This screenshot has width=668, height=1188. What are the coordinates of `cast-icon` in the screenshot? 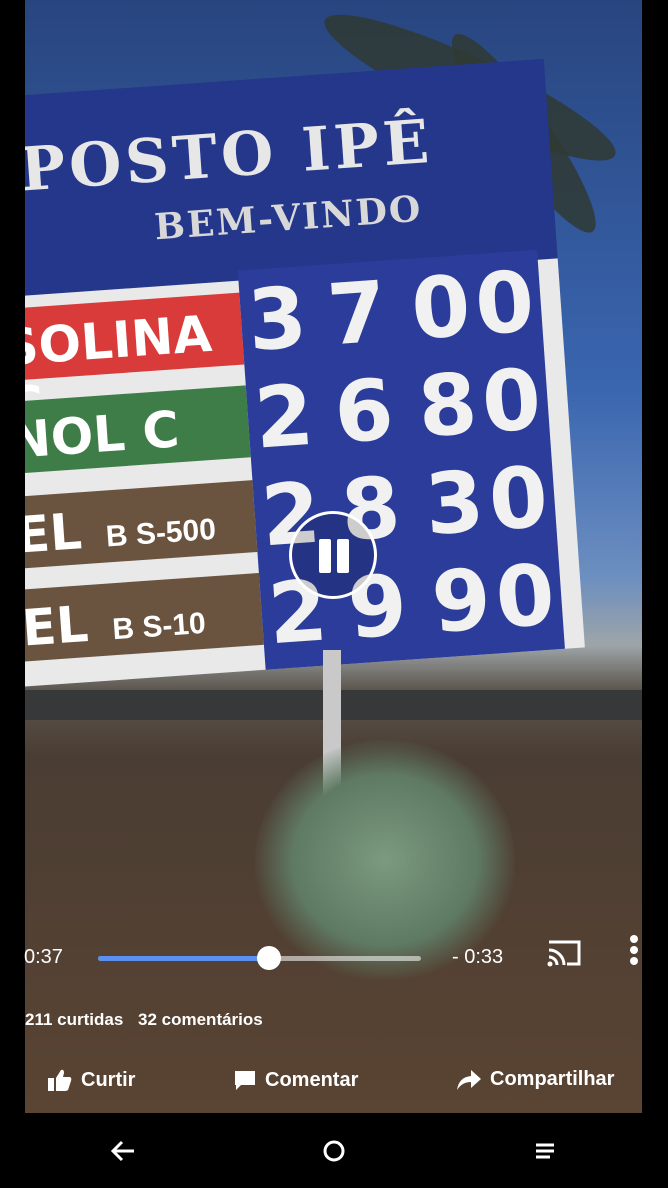 It's located at (564, 953).